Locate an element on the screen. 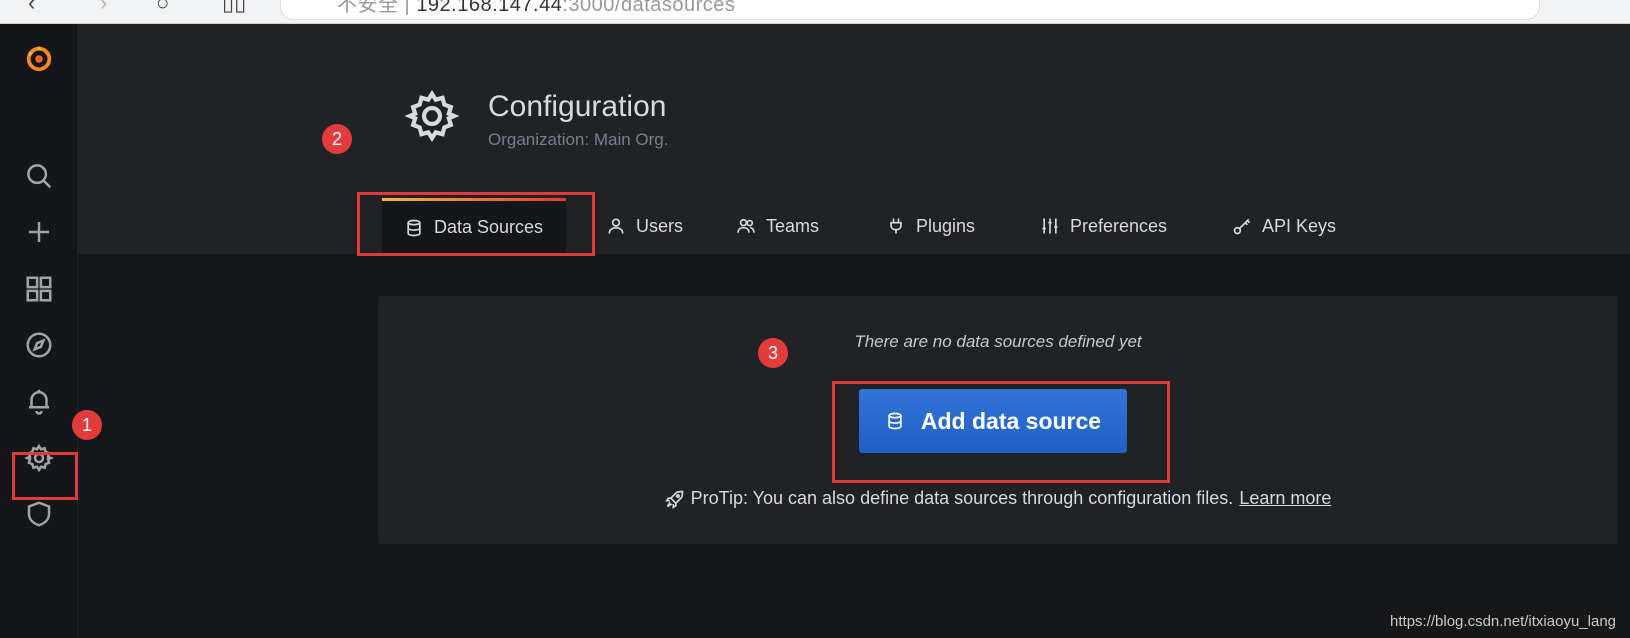 The height and width of the screenshot is (638, 1630). sliders-icon is located at coordinates (1050, 226).